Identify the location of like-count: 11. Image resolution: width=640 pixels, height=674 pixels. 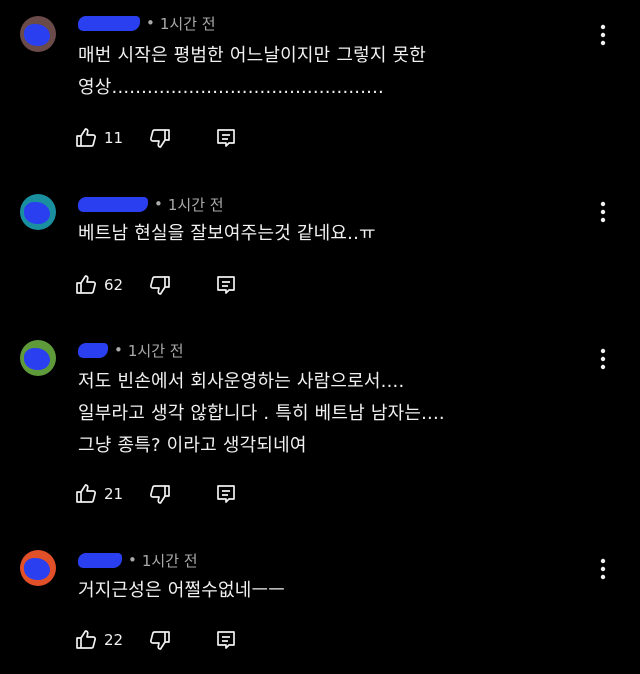
(114, 138).